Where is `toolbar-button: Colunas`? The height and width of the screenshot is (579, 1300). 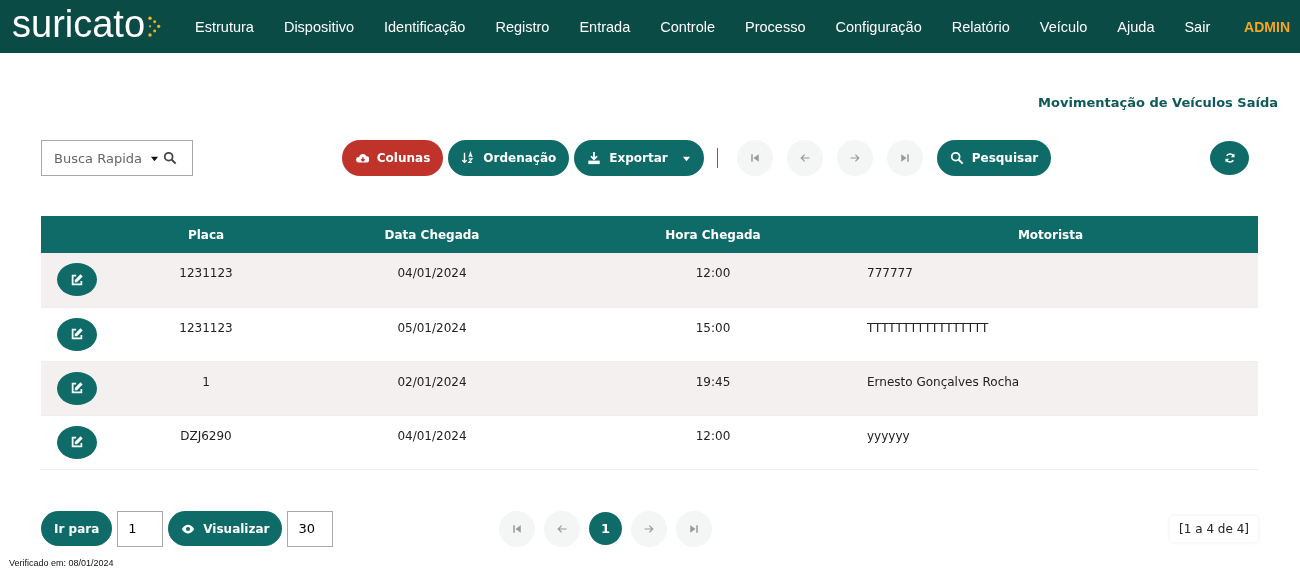
toolbar-button: Colunas is located at coordinates (392, 158).